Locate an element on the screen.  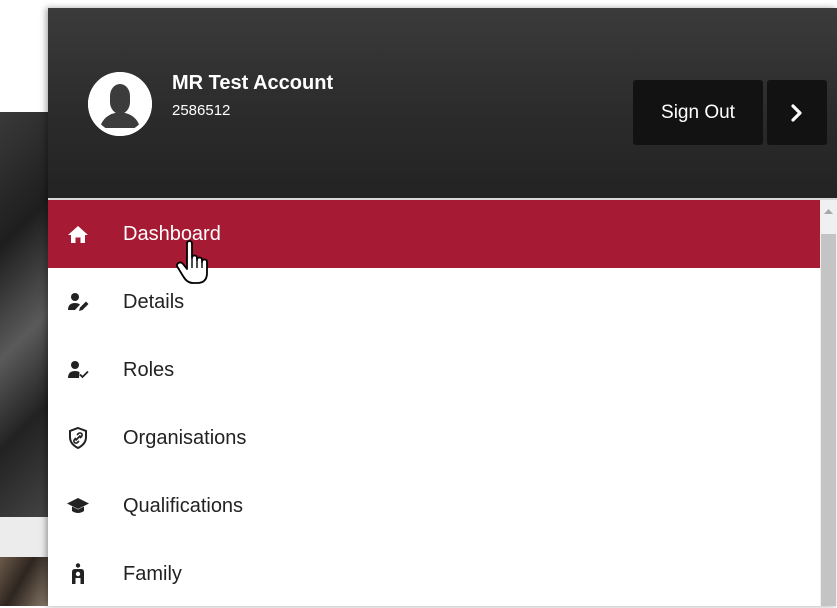
nav-label-family: Family is located at coordinates (152, 574).